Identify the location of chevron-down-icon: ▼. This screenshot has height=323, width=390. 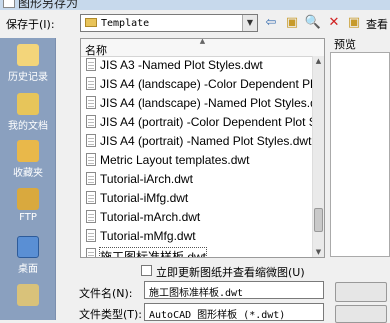
(249, 23).